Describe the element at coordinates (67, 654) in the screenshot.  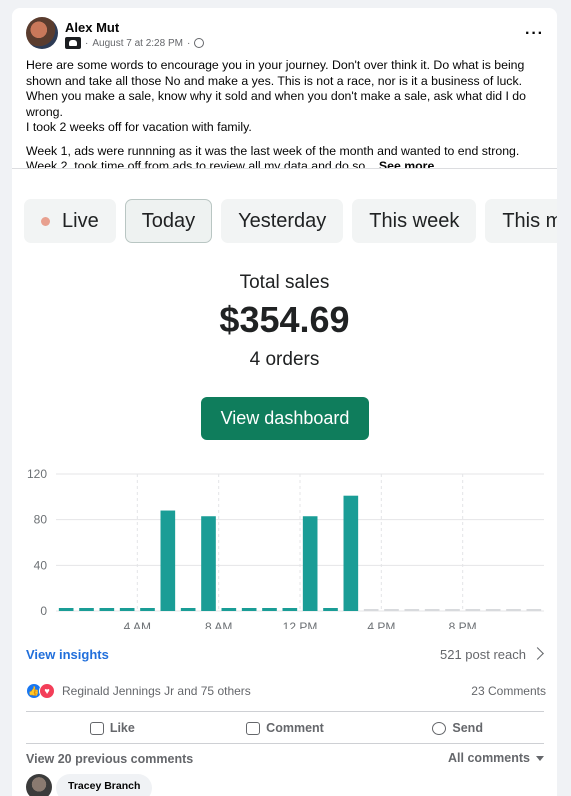
I see `view-insights-link: View insights` at that location.